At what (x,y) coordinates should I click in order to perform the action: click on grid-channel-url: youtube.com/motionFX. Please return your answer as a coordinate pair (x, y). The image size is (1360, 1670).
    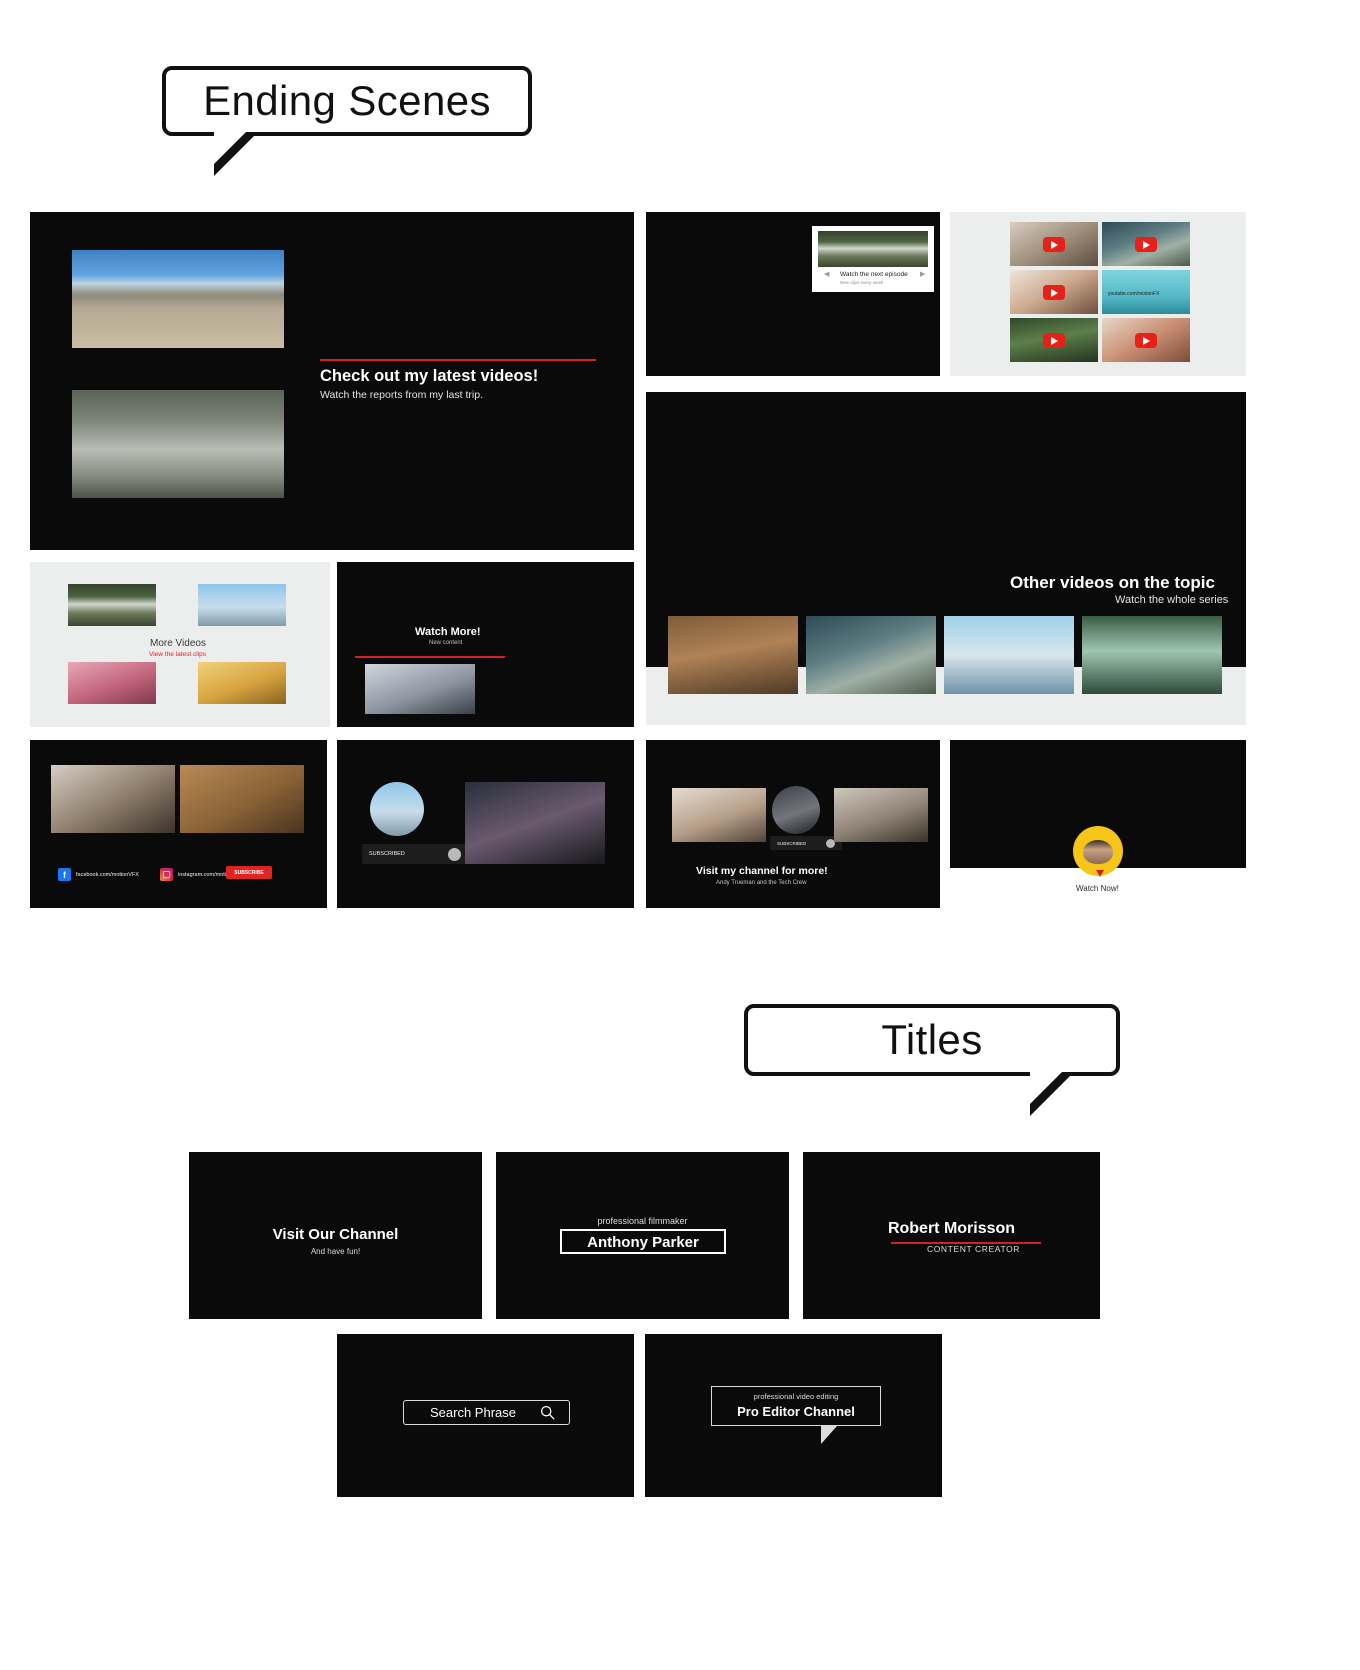
    Looking at the image, I should click on (1134, 294).